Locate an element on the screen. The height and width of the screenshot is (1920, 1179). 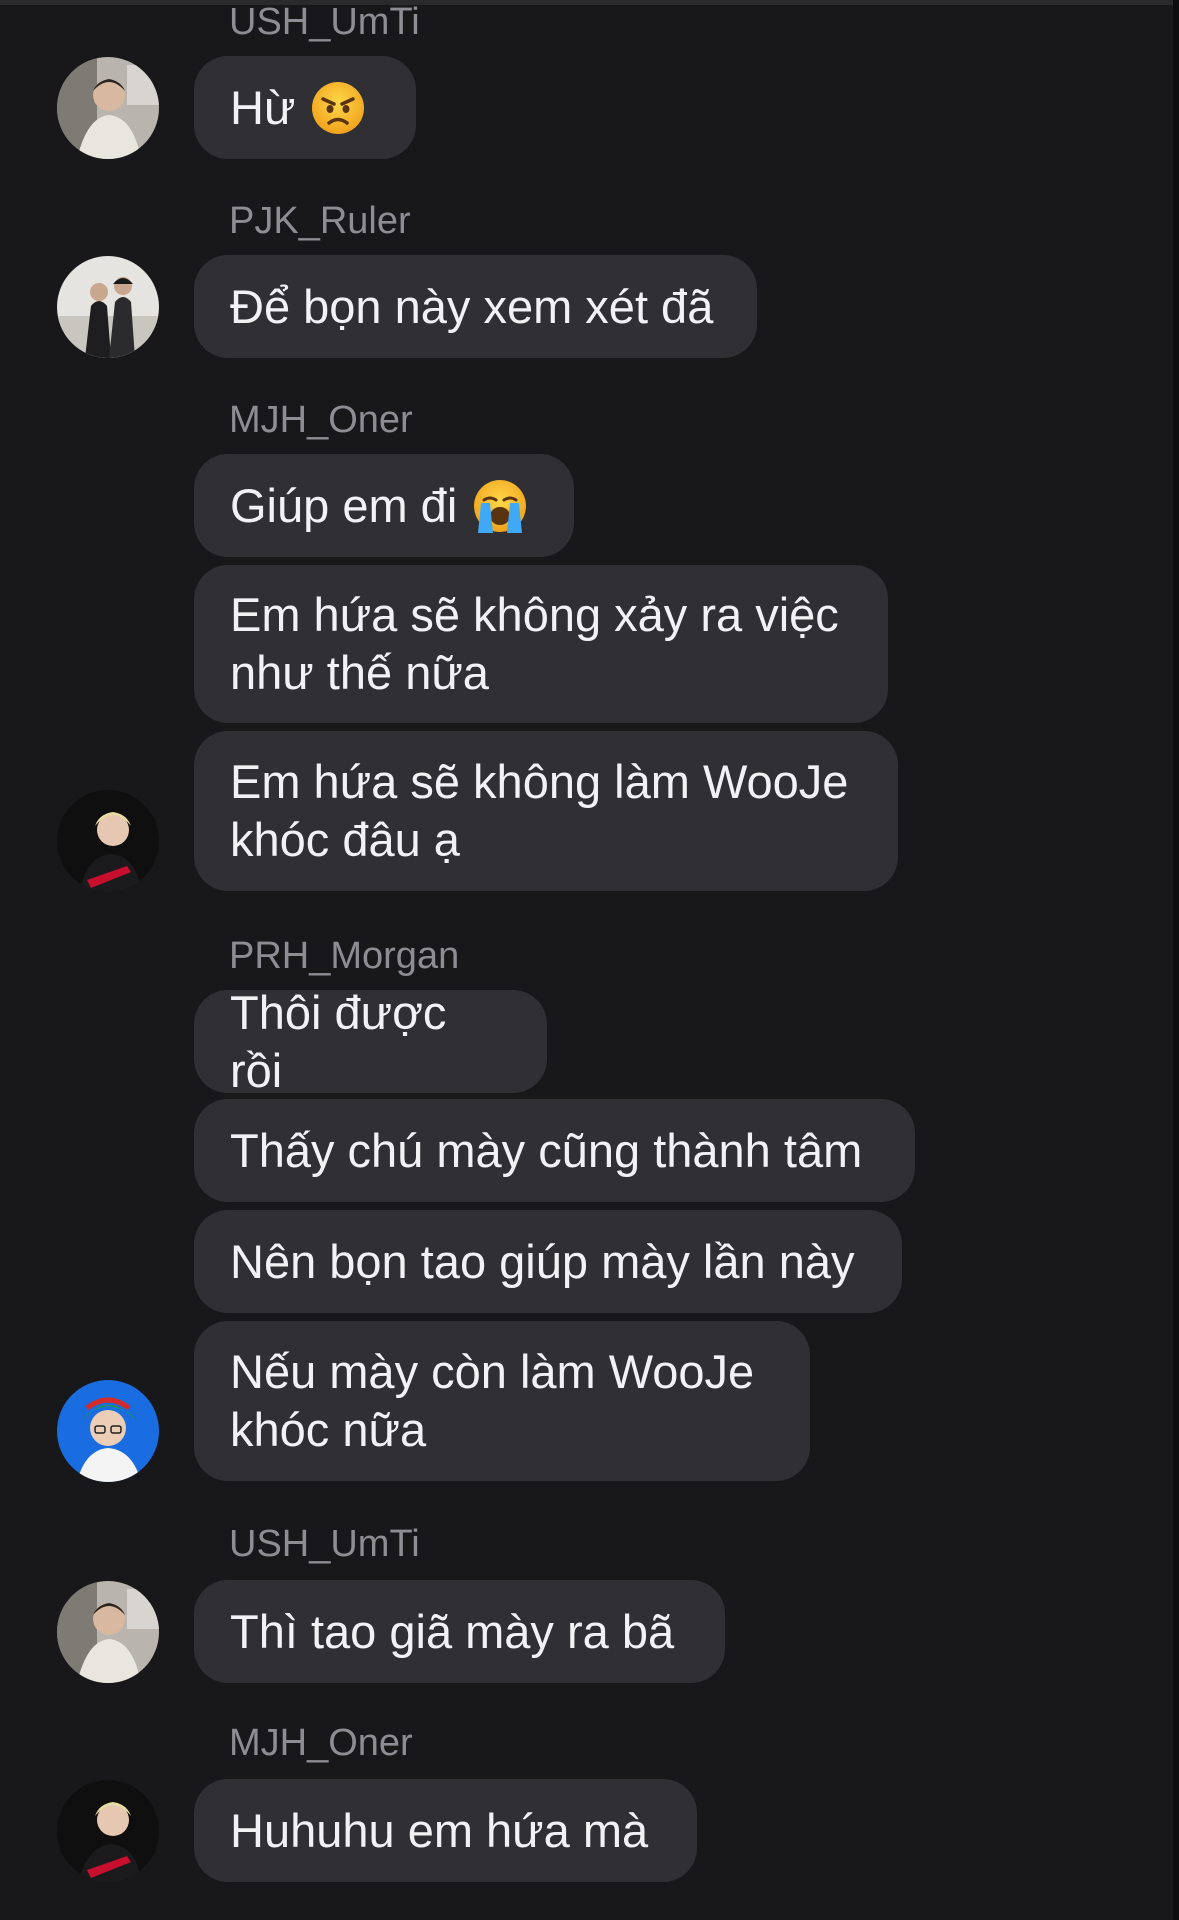
message-text: Thì tao giã mày ra bã is located at coordinates (452, 1631).